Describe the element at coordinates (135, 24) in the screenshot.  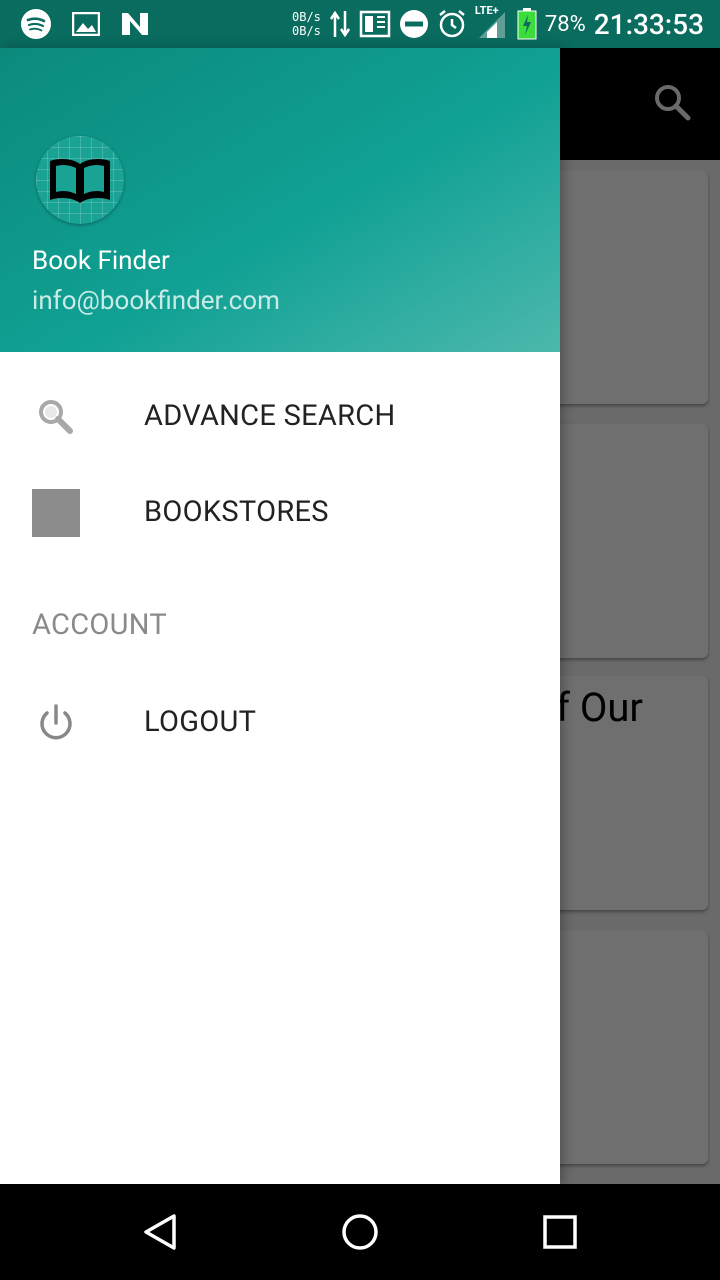
I see `n-icon` at that location.